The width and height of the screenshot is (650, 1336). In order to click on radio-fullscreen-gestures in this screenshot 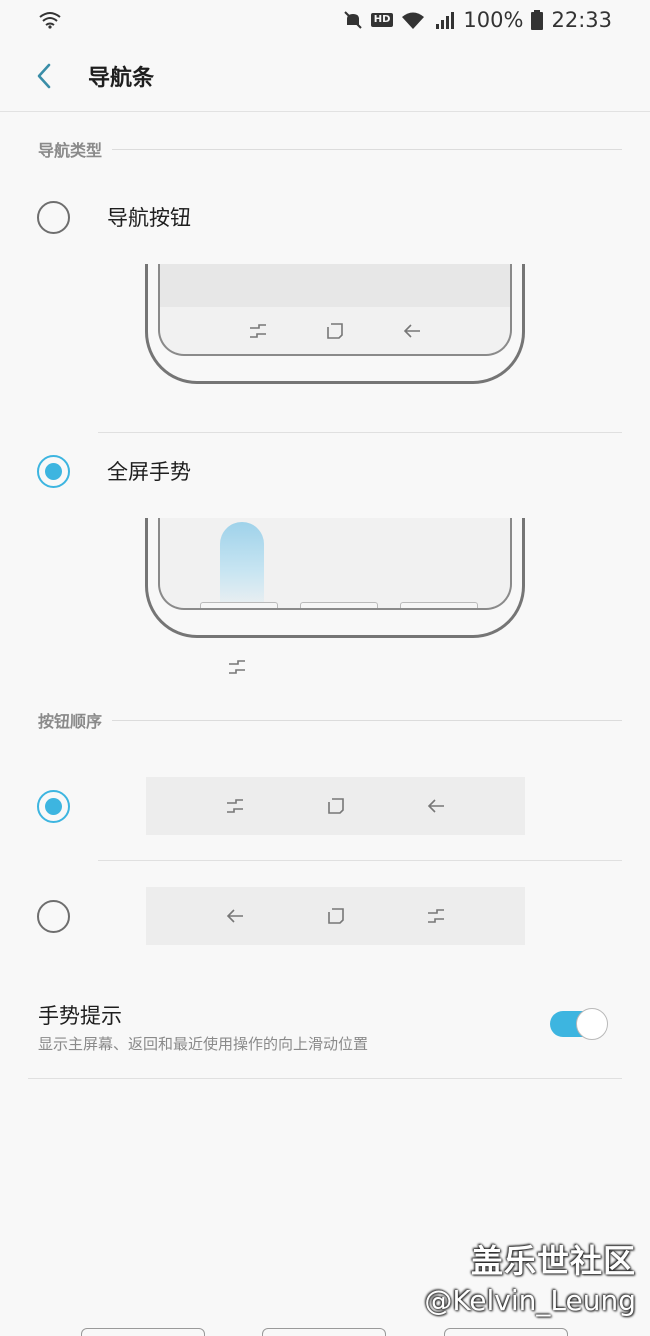, I will do `click(53, 471)`.